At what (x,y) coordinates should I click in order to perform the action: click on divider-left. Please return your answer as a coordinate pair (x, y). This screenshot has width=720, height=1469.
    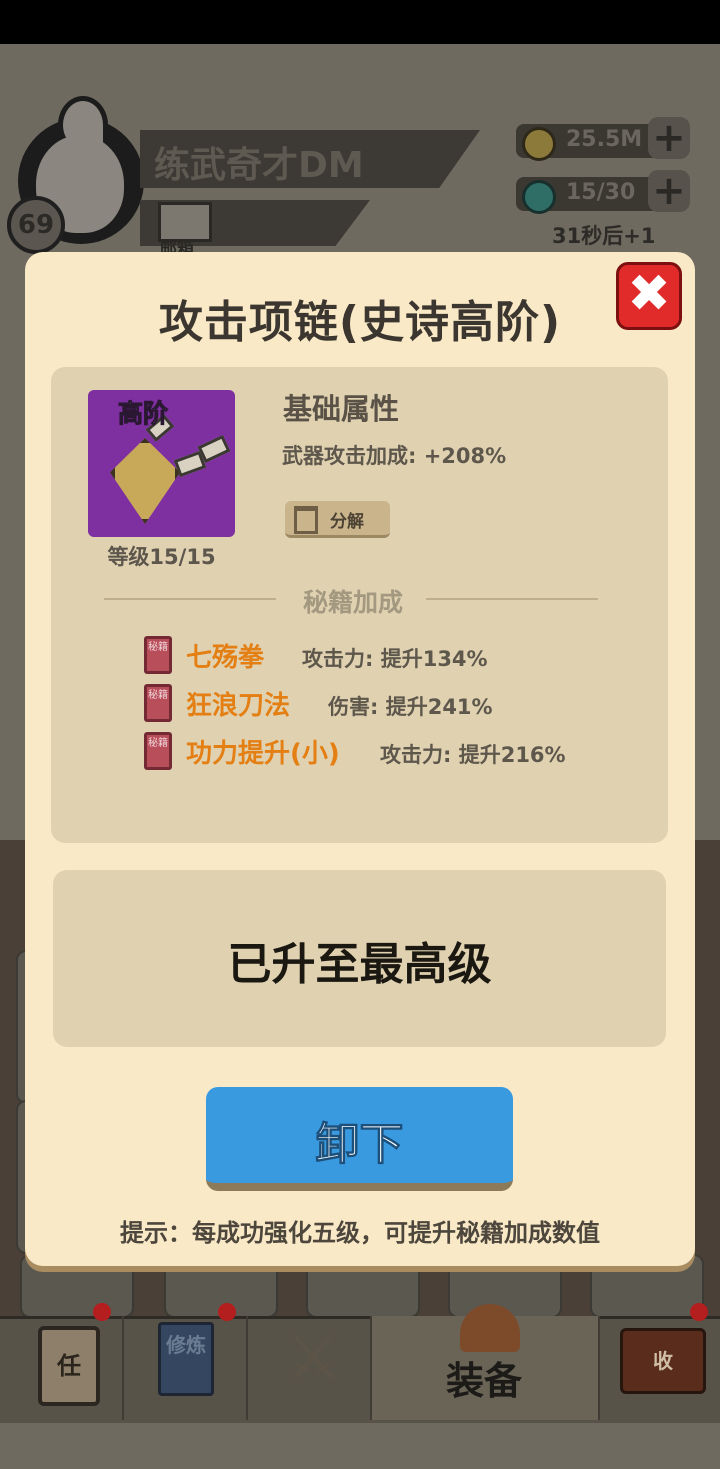
    Looking at the image, I should click on (190, 599).